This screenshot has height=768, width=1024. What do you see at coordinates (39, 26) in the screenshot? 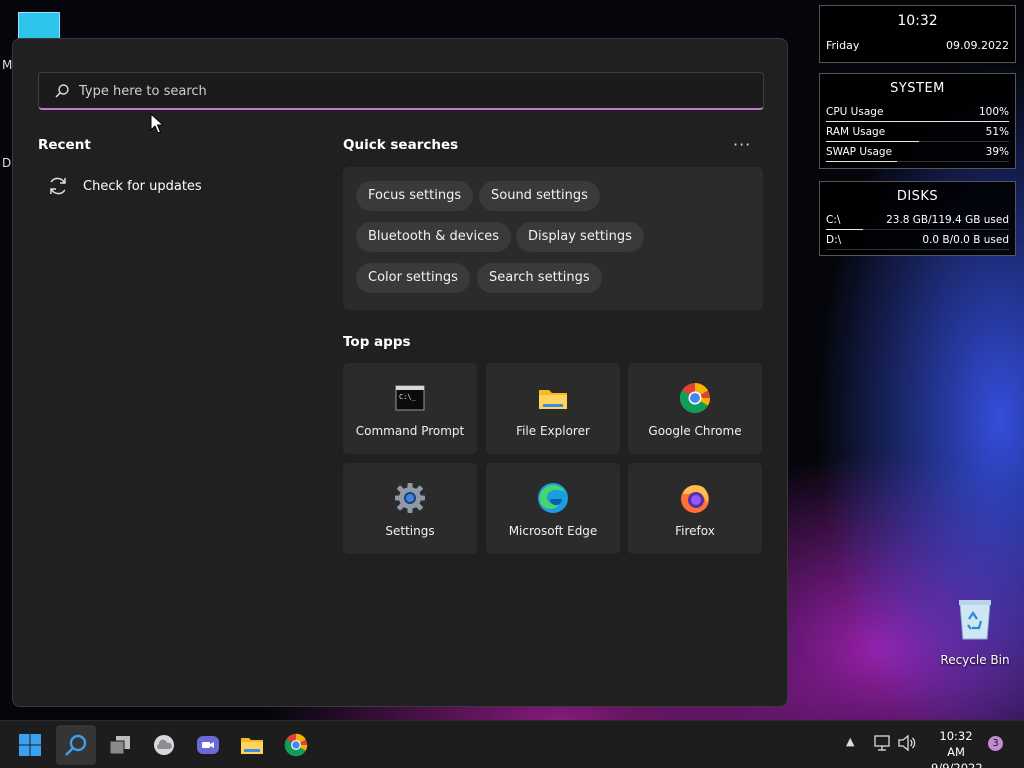
I see `desktop-icon` at bounding box center [39, 26].